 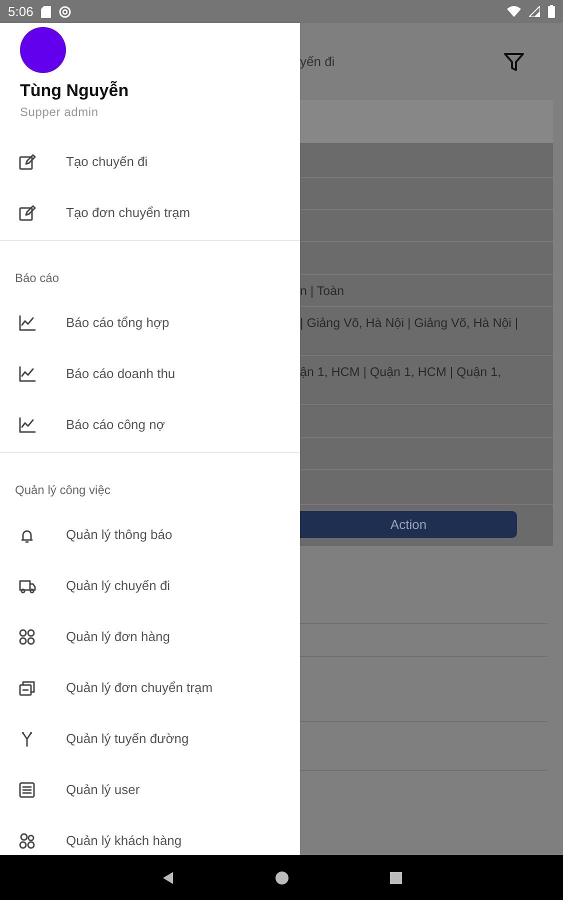 I want to click on menu-item: Báo cáo doanh thu, so click(x=121, y=373).